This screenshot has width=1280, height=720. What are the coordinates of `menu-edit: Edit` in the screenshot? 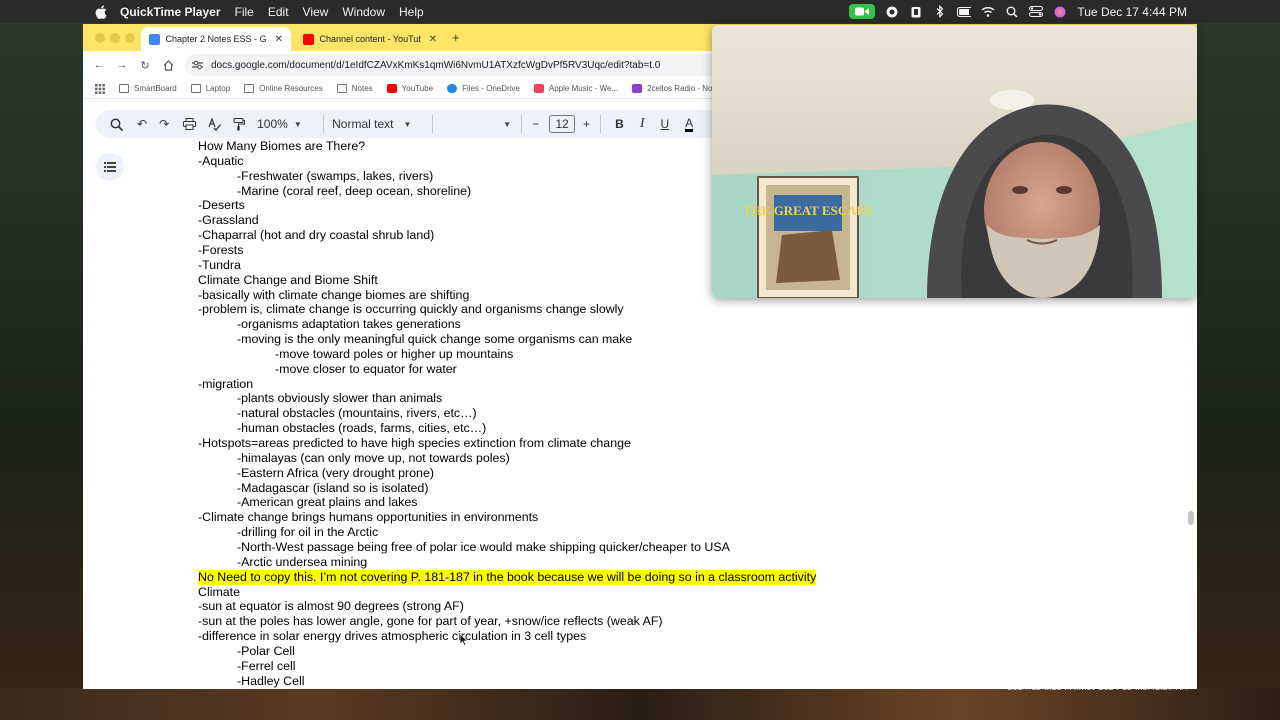 It's located at (278, 12).